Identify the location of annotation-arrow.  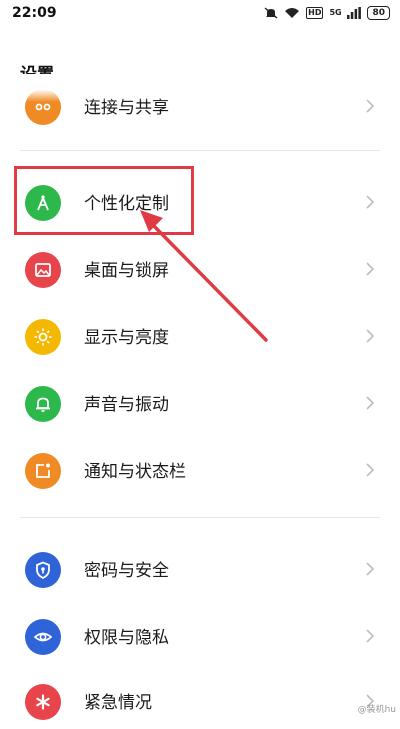
(204, 276).